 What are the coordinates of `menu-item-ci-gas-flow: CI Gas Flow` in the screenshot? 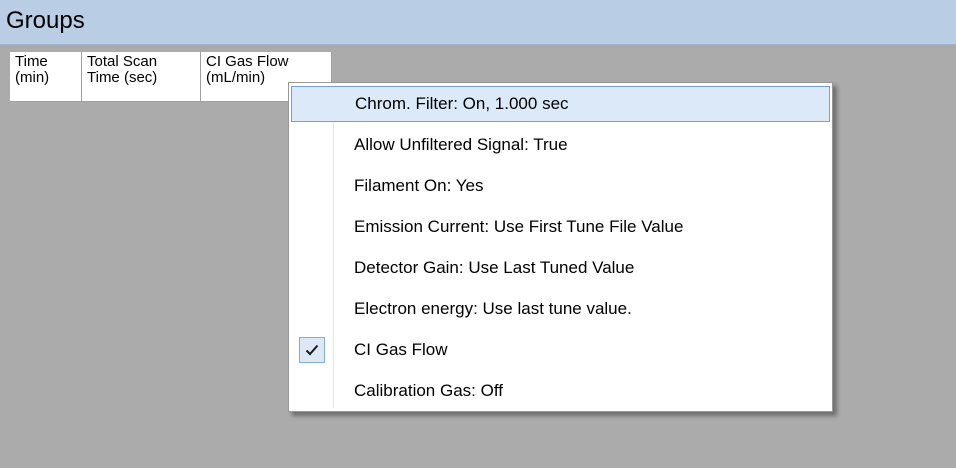 It's located at (560, 350).